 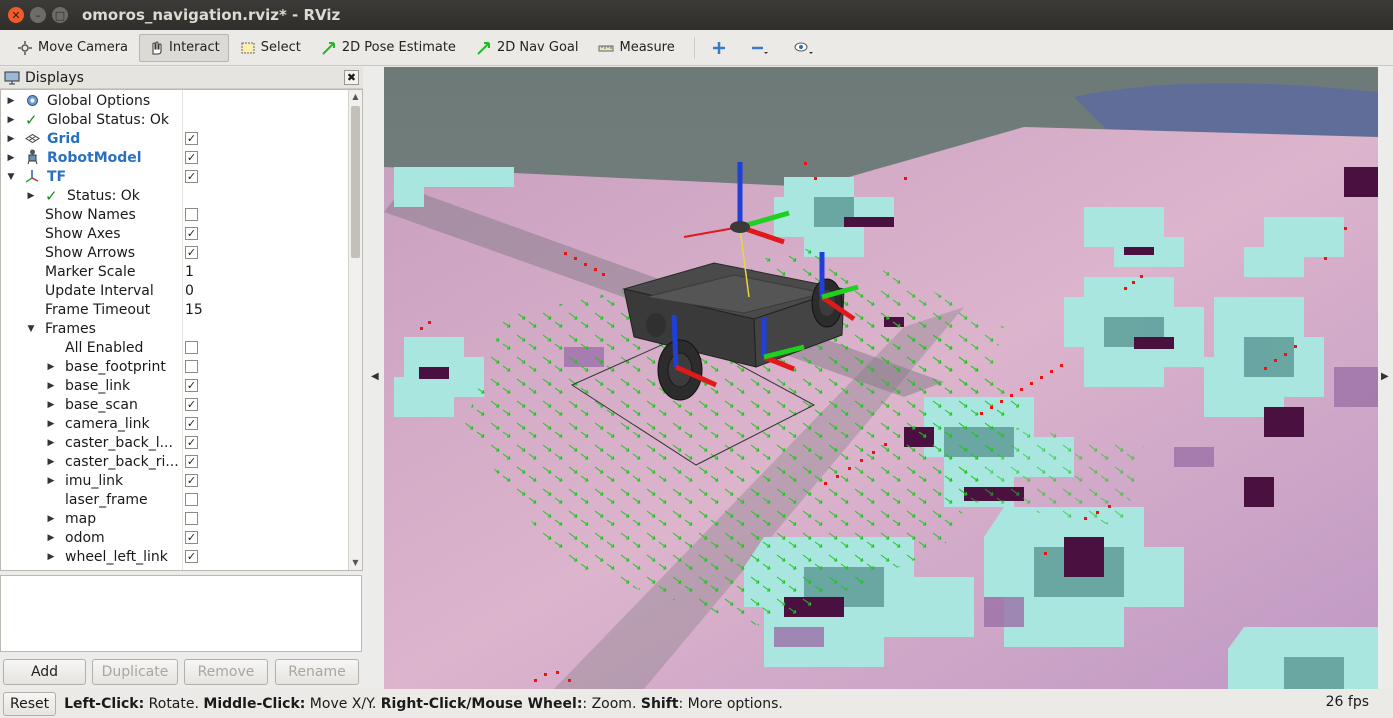 I want to click on frame-row-caster-back-right: ▶ caster_back_ri... ✓, so click(x=174, y=461).